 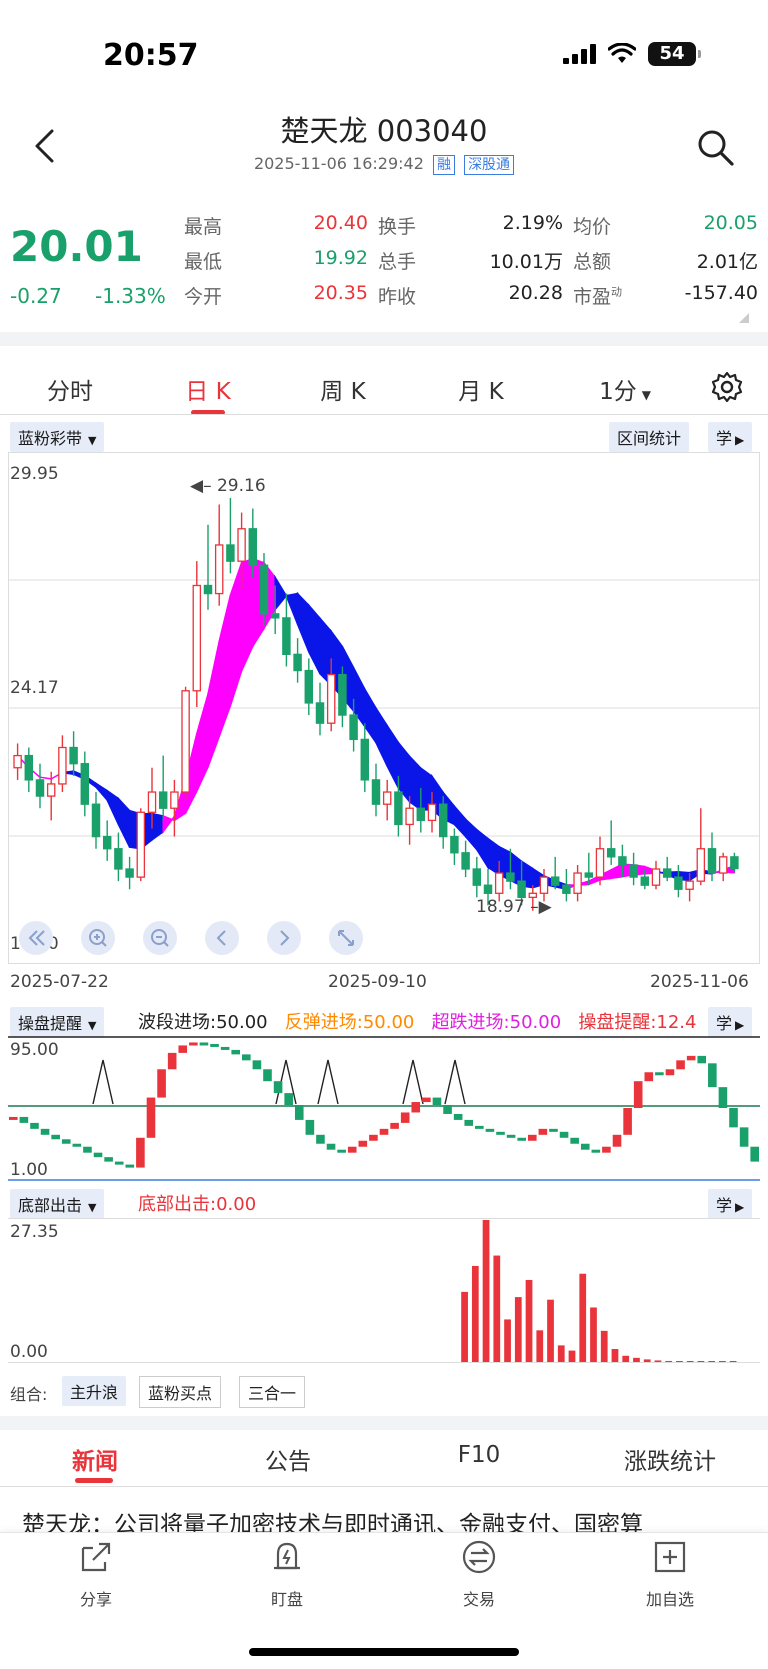 What do you see at coordinates (670, 1459) in the screenshot?
I see `tab-price-stats: 涨跌统计` at bounding box center [670, 1459].